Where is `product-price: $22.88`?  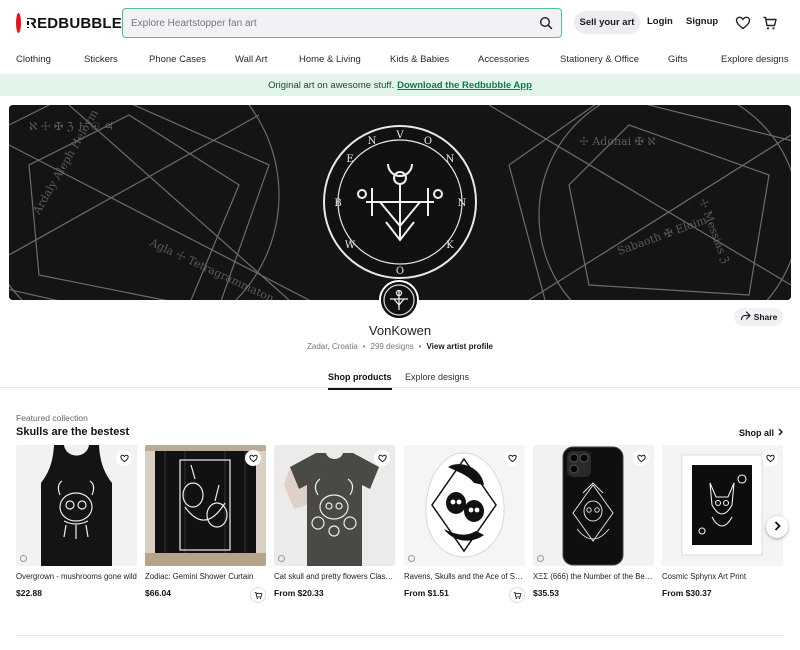 product-price: $22.88 is located at coordinates (29, 593).